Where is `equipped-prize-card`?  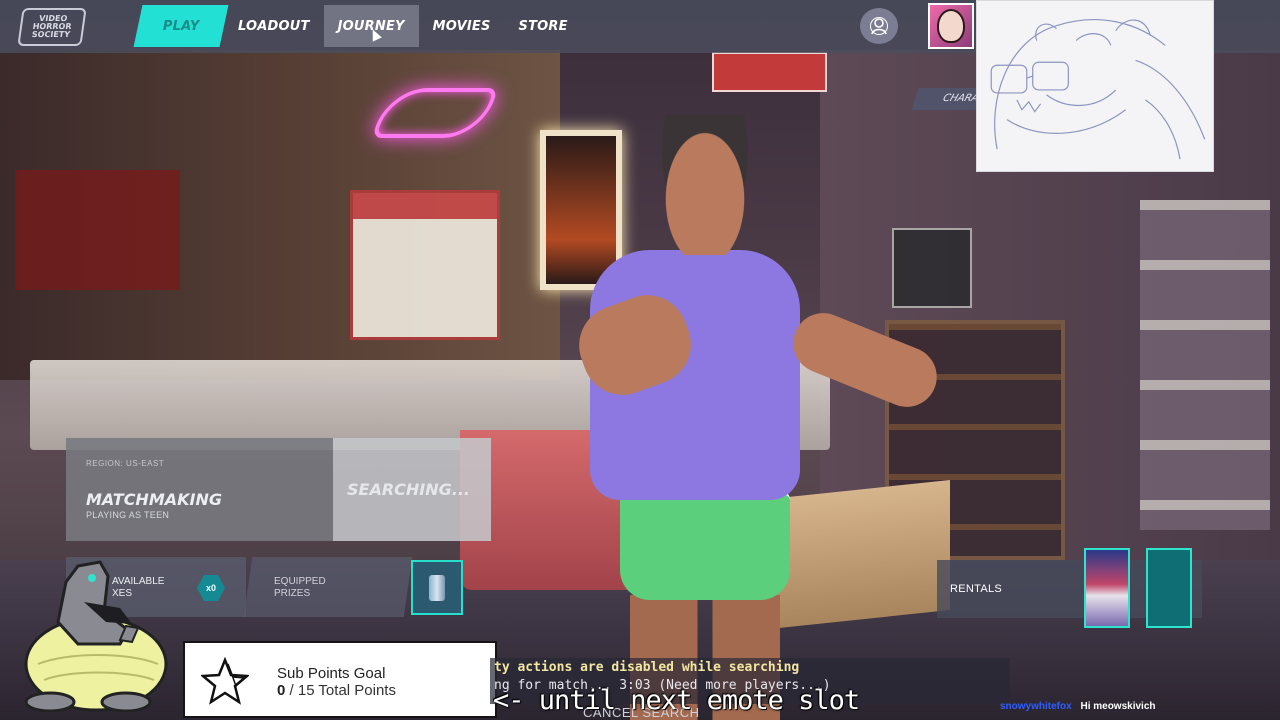
equipped-prize-card is located at coordinates (437, 587).